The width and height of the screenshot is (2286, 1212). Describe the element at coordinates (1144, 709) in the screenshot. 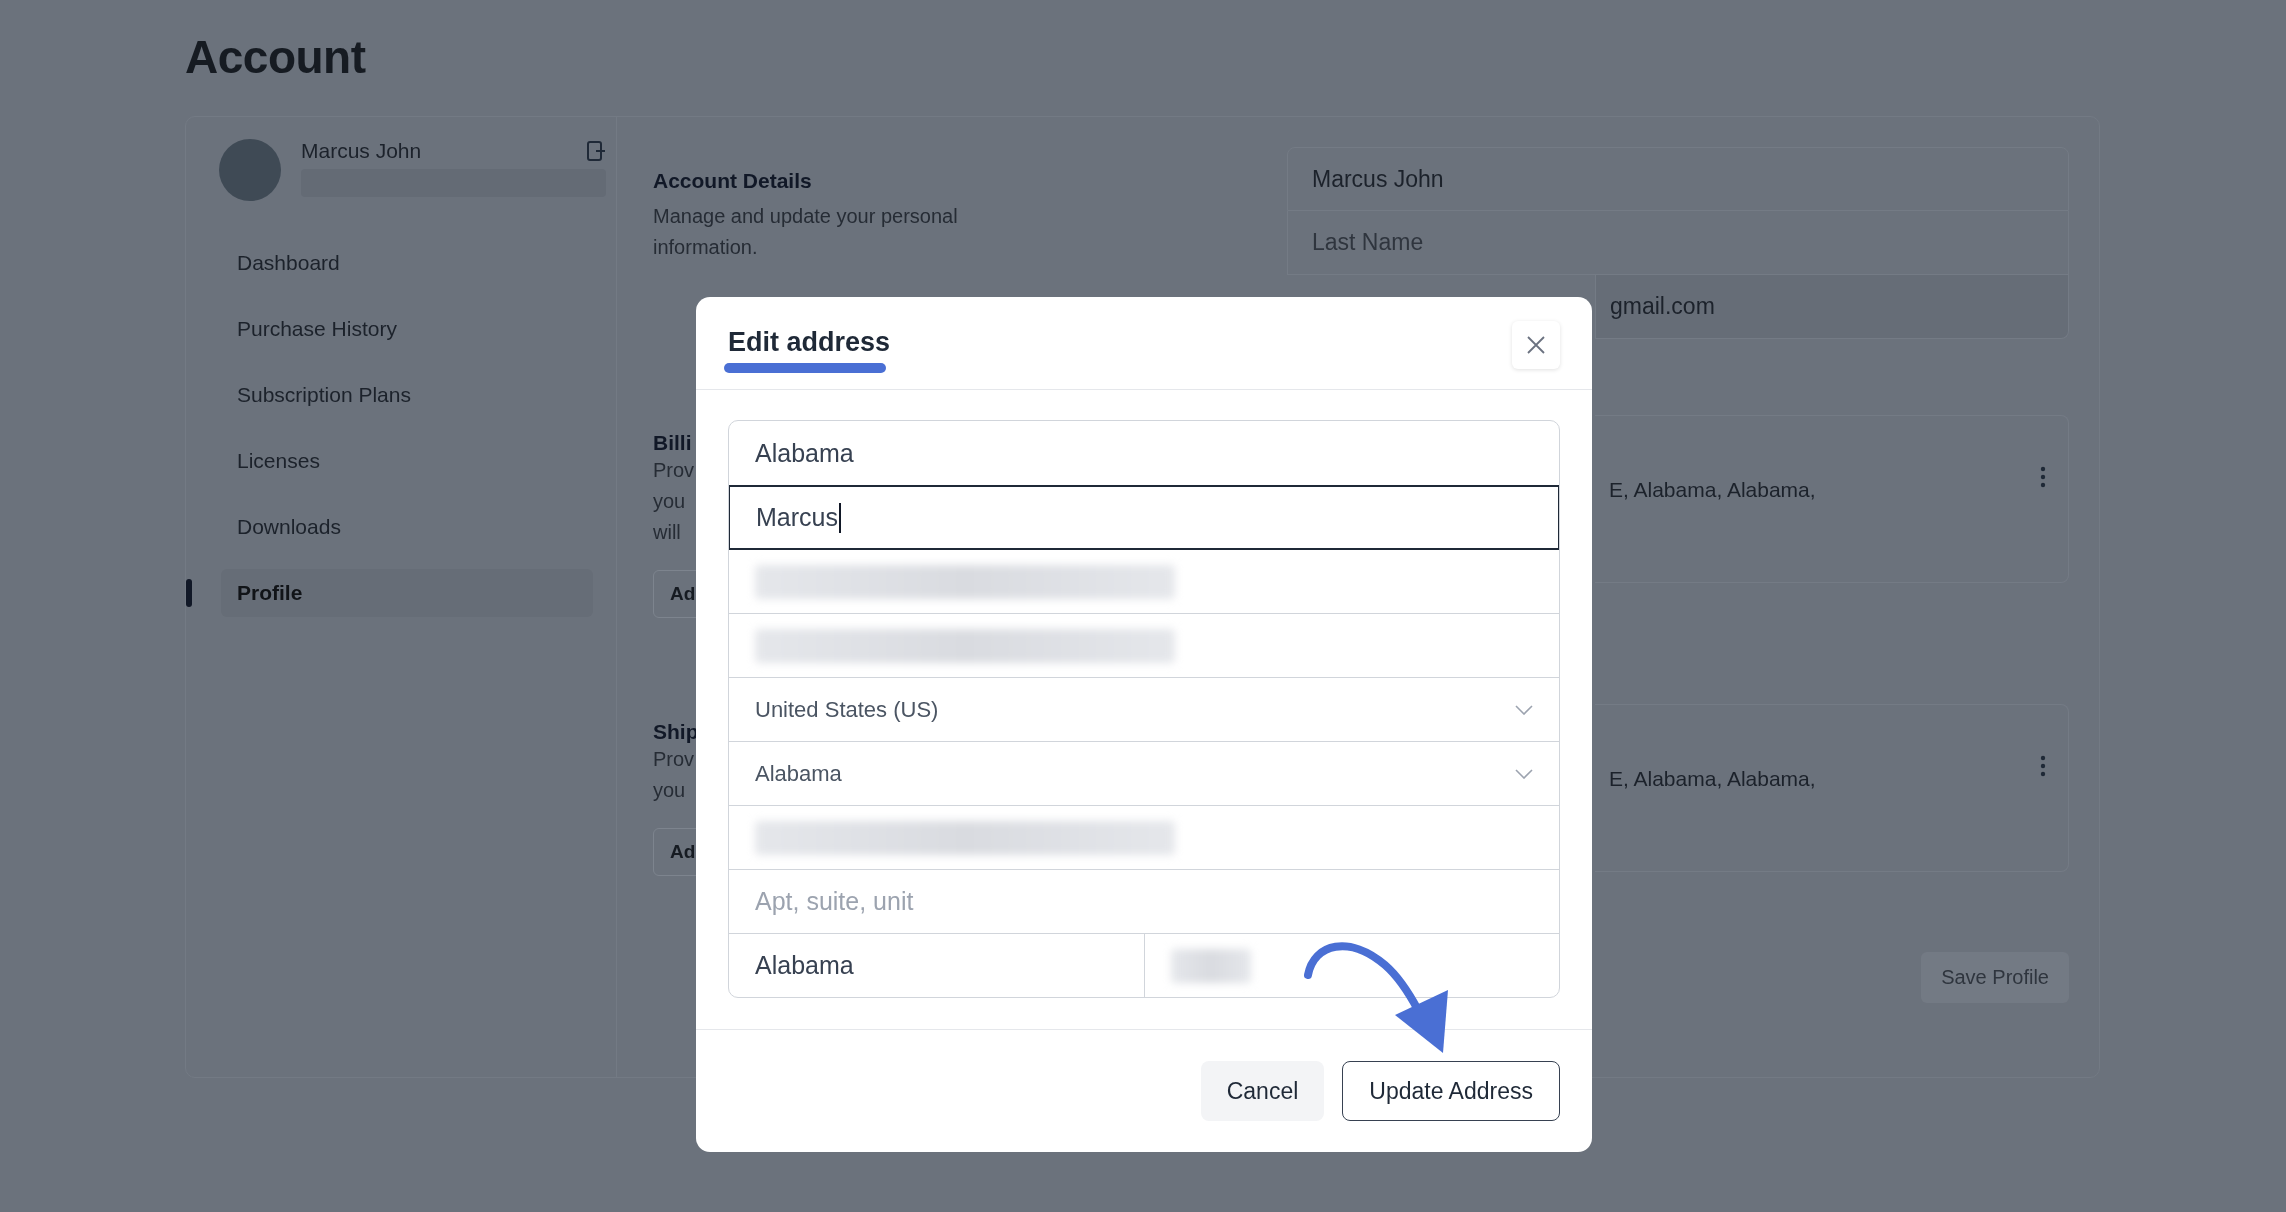

I see `select-field: United States (US)` at that location.